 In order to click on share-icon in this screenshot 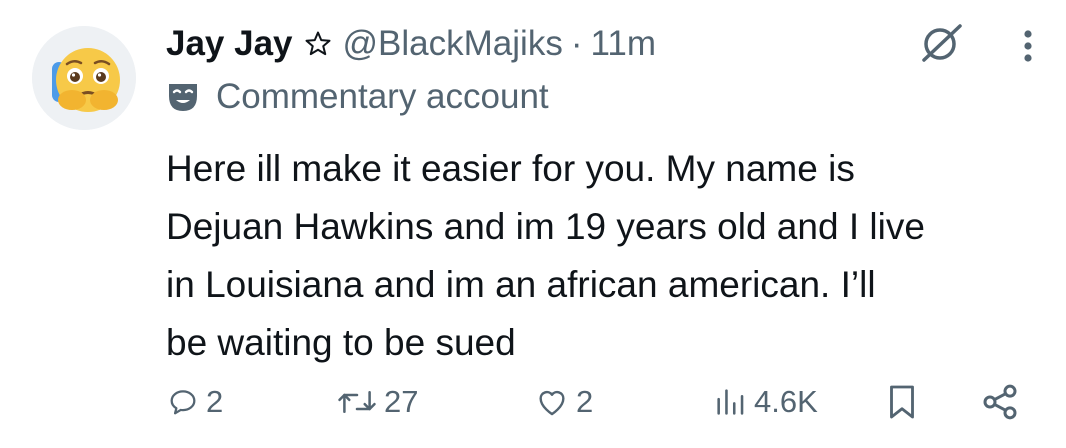, I will do `click(1000, 402)`.